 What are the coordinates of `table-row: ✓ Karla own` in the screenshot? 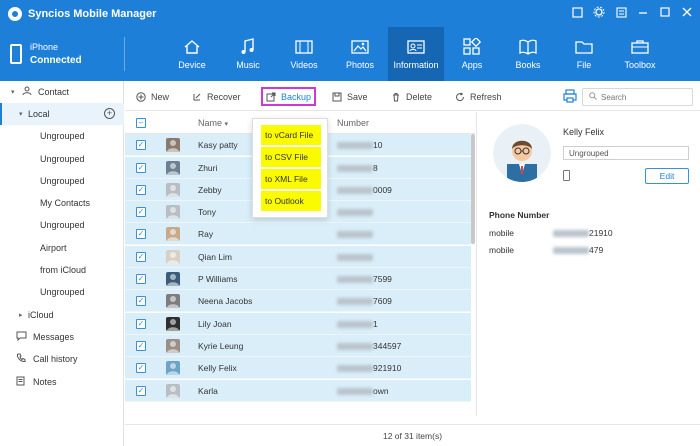 It's located at (298, 391).